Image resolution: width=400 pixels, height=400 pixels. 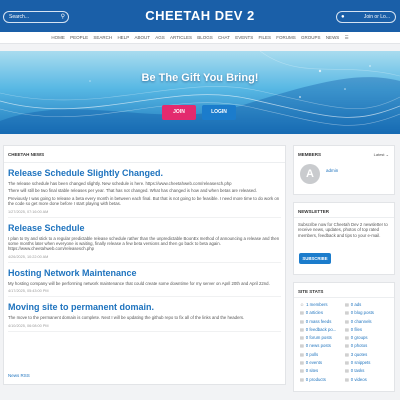 What do you see at coordinates (244, 37) in the screenshot?
I see `nav-events: EVENTS` at bounding box center [244, 37].